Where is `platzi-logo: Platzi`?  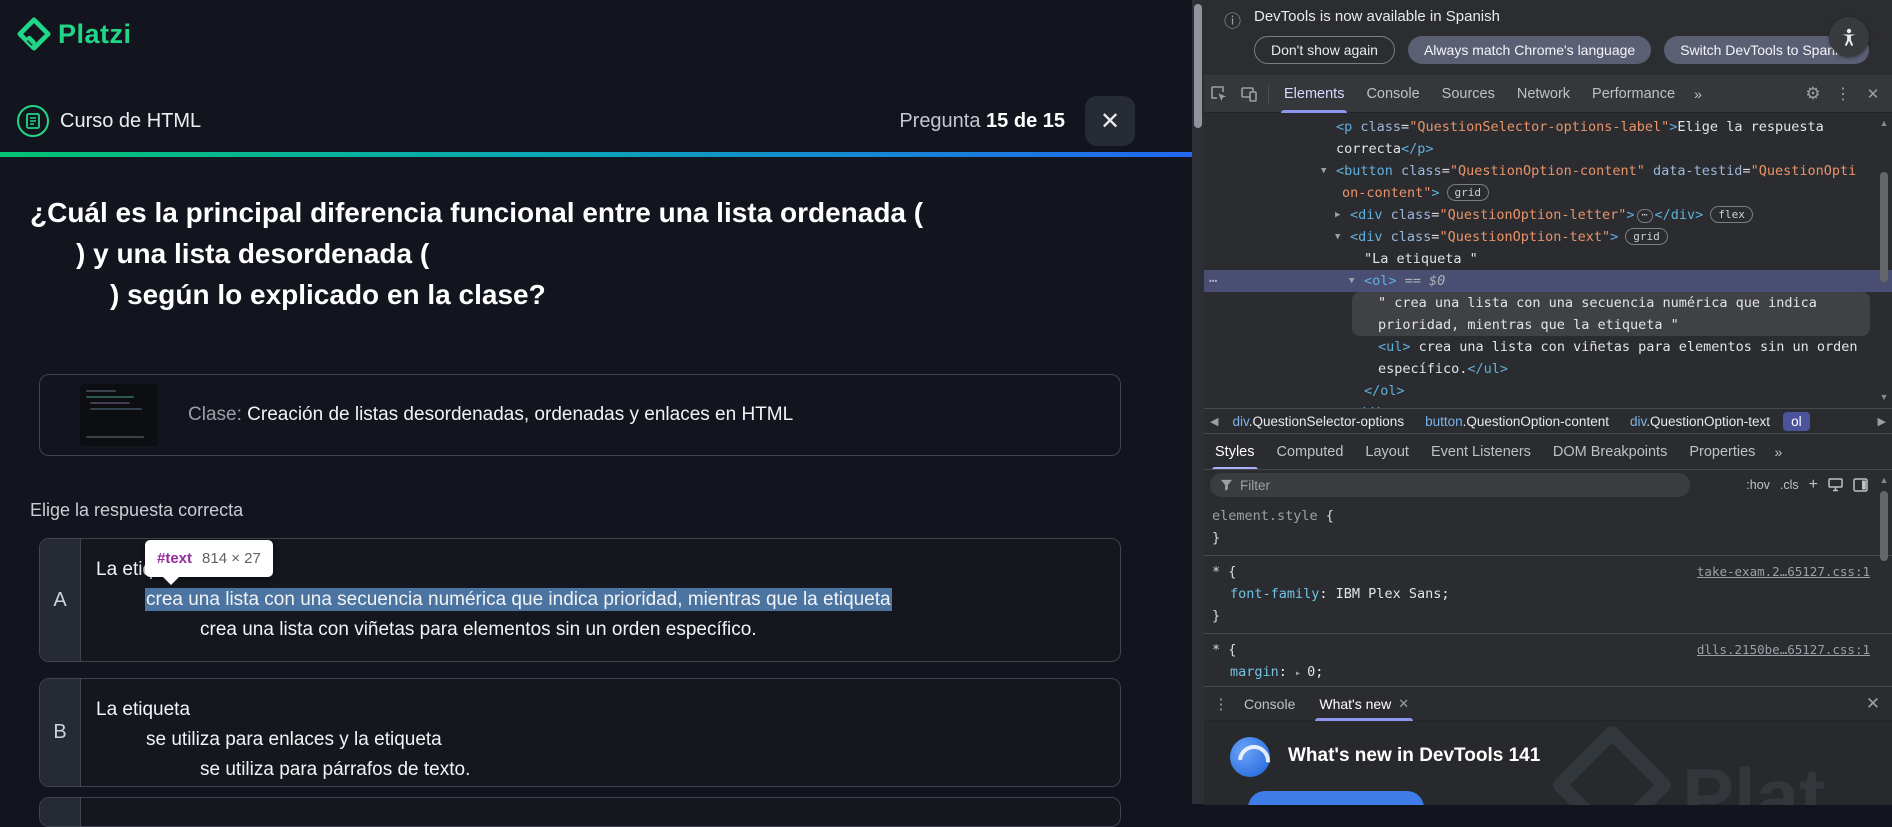
platzi-logo: Platzi is located at coordinates (74, 34).